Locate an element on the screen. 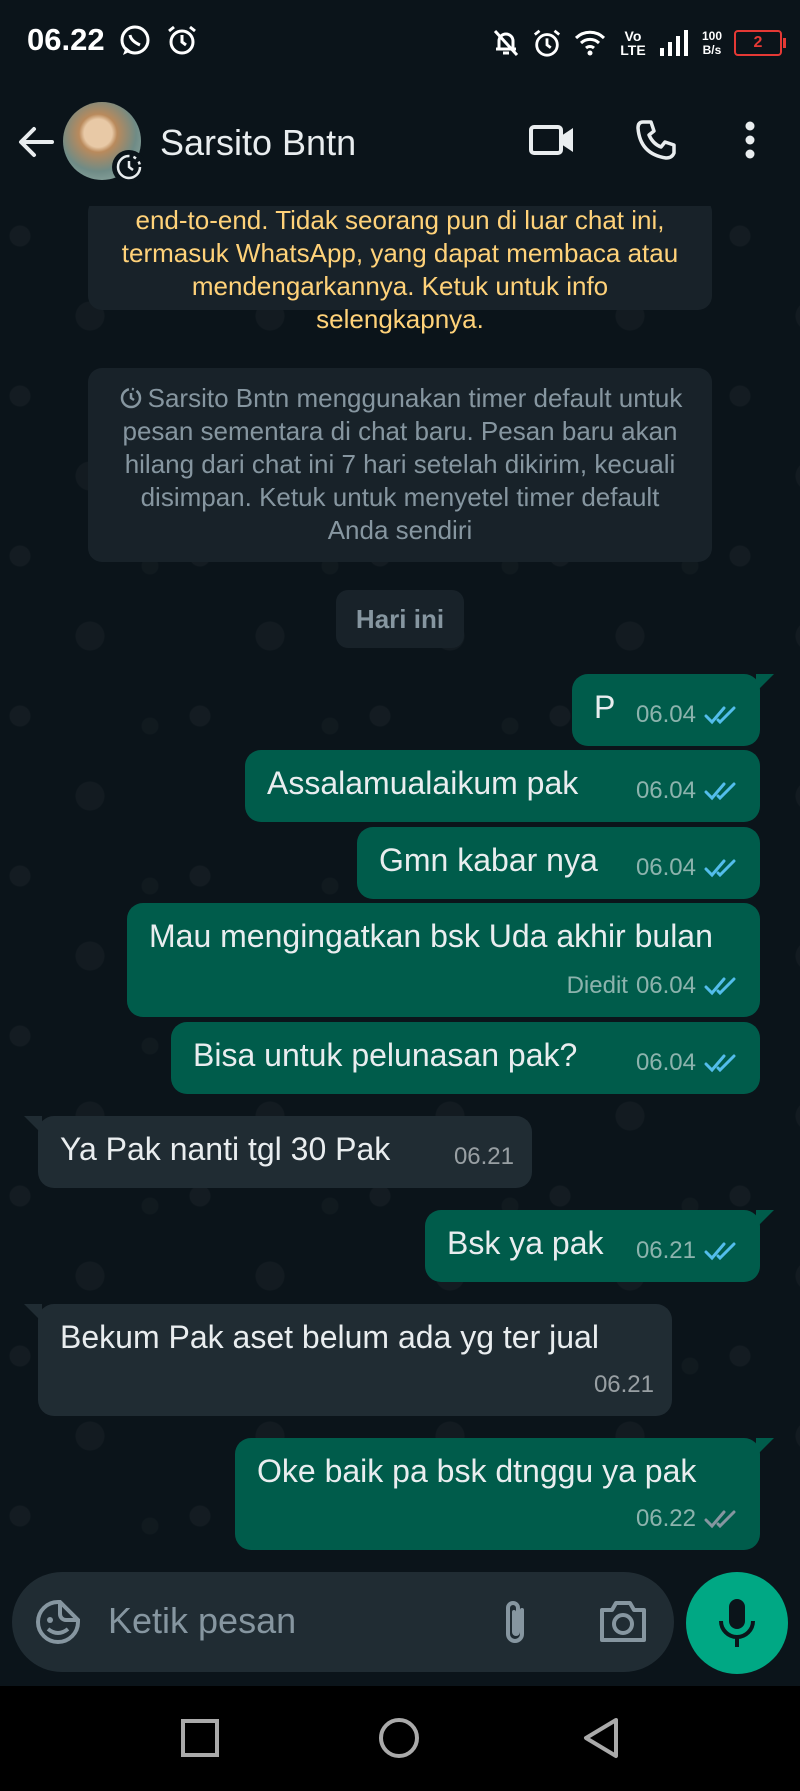 Image resolution: width=800 pixels, height=1791 pixels. net-speed-value: 100 is located at coordinates (711, 36).